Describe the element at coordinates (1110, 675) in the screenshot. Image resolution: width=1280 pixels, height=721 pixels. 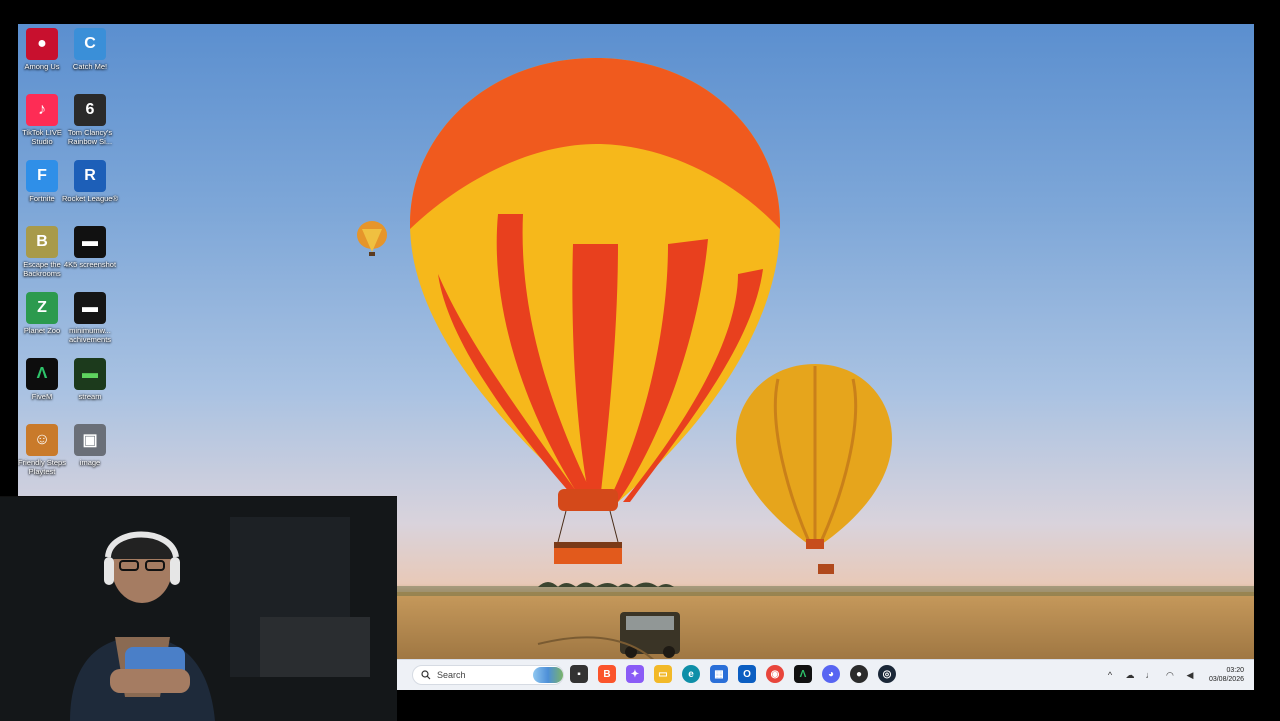
I see `chevron-up-icon: ^` at that location.